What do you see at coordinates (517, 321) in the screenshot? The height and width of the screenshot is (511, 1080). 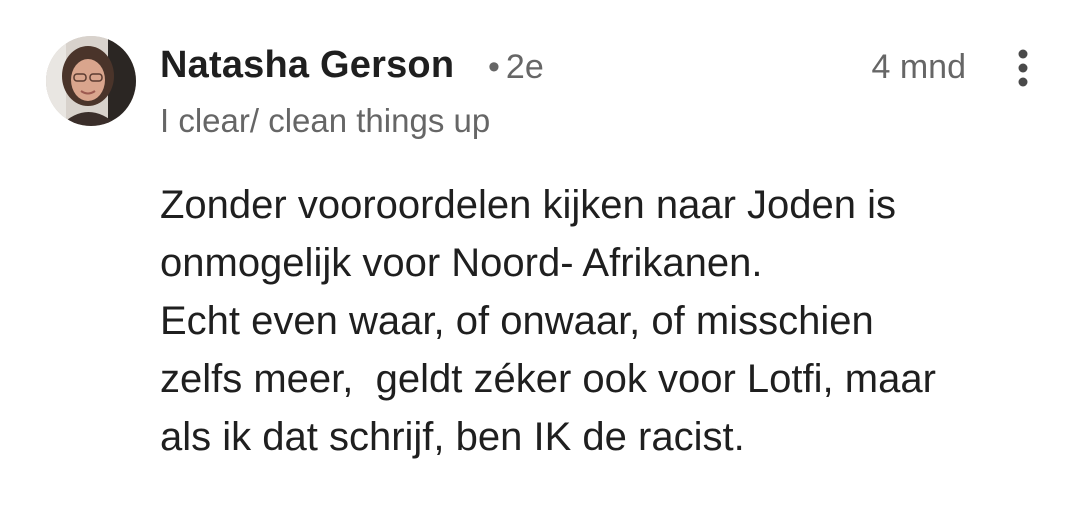 I see `comment-body-line: Echt even waar, of onwaar, of misschien` at bounding box center [517, 321].